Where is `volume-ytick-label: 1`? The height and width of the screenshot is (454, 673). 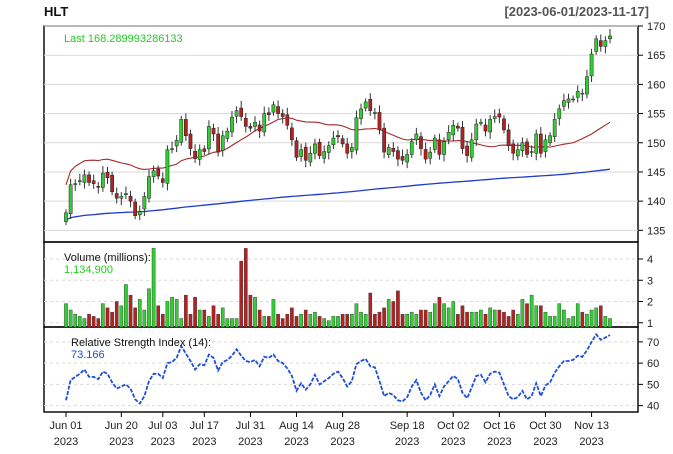
volume-ytick-label: 1 is located at coordinates (650, 324).